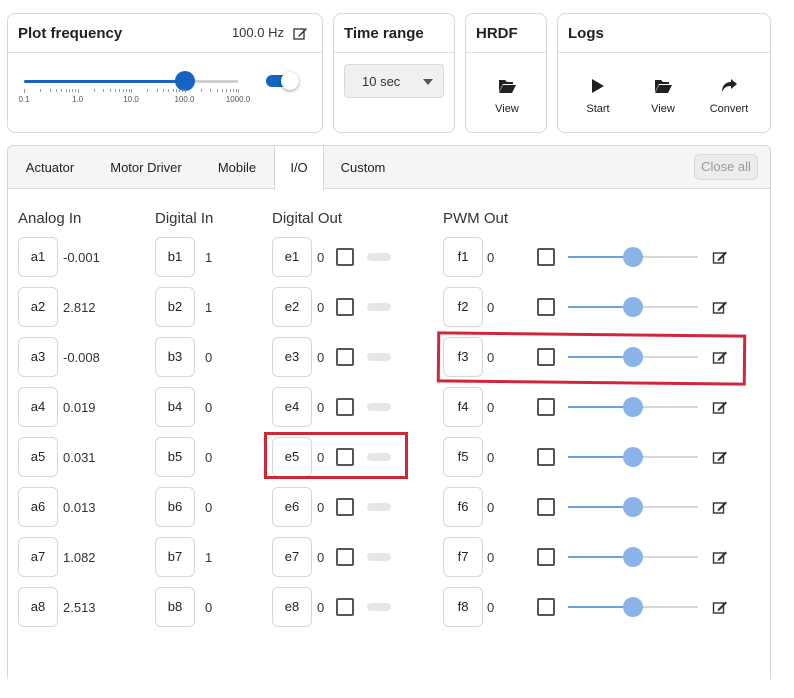  What do you see at coordinates (175, 357) in the screenshot?
I see `digital-in-button: b3` at bounding box center [175, 357].